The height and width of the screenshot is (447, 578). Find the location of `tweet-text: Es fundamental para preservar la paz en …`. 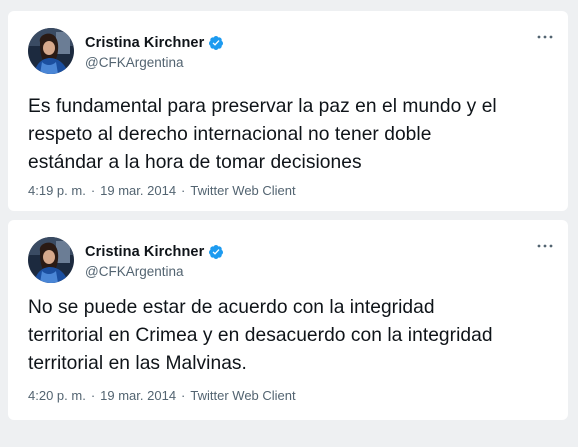

tweet-text: Es fundamental para preservar la paz en … is located at coordinates (262, 134).